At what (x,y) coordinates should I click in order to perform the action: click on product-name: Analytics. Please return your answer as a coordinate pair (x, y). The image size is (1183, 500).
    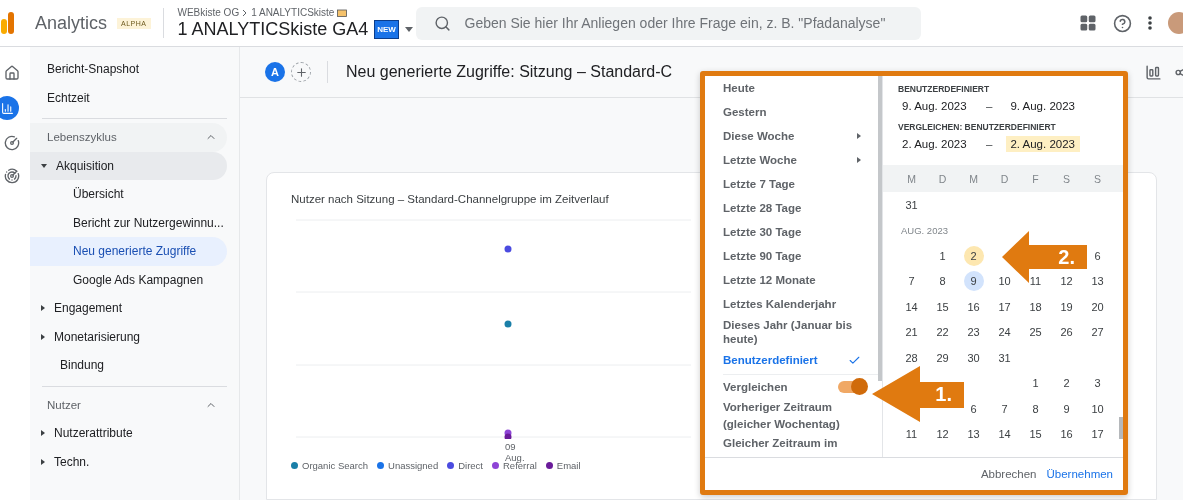
    Looking at the image, I should click on (71, 23).